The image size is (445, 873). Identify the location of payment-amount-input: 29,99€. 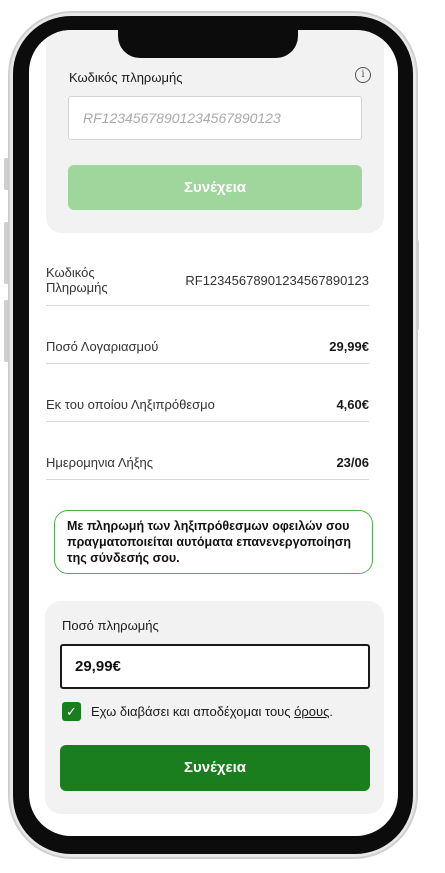
(215, 666).